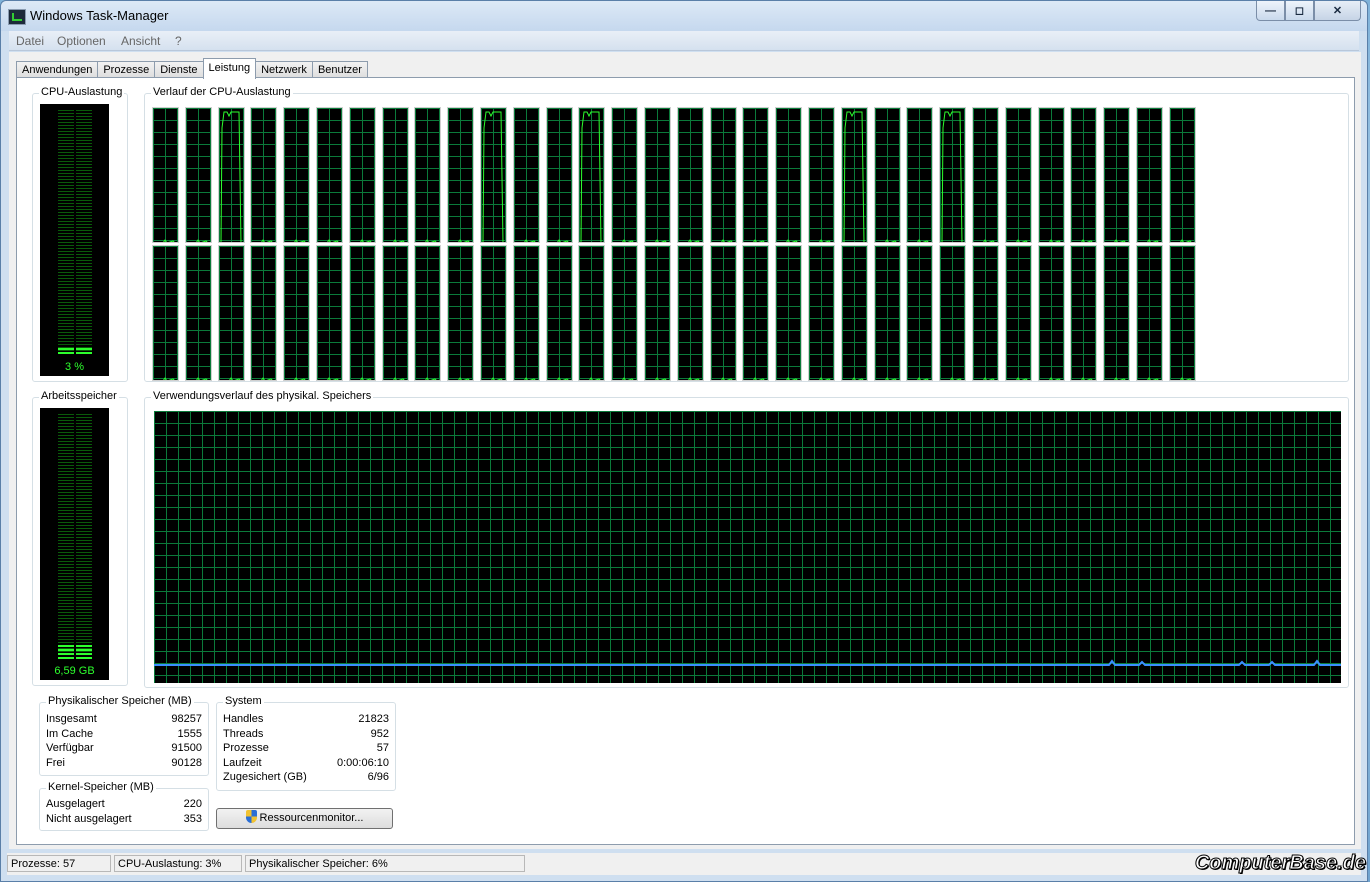 The width and height of the screenshot is (1370, 882). I want to click on close-button: ✕, so click(1337, 11).